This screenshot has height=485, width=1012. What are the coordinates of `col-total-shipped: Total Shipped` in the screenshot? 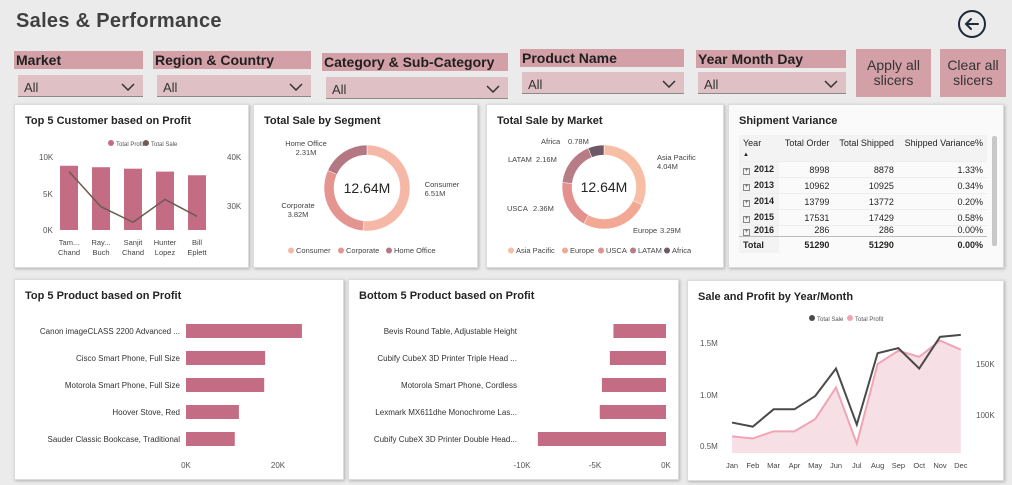 It's located at (865, 148).